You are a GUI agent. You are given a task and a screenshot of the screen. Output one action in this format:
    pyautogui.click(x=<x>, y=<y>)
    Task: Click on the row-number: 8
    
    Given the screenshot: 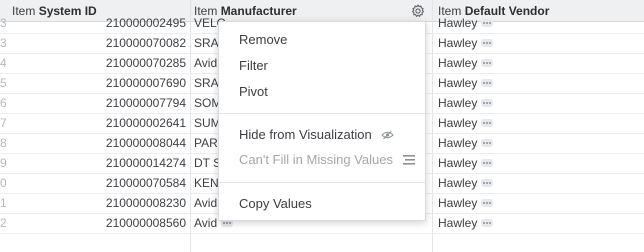 What is the action you would take?
    pyautogui.click(x=3, y=143)
    